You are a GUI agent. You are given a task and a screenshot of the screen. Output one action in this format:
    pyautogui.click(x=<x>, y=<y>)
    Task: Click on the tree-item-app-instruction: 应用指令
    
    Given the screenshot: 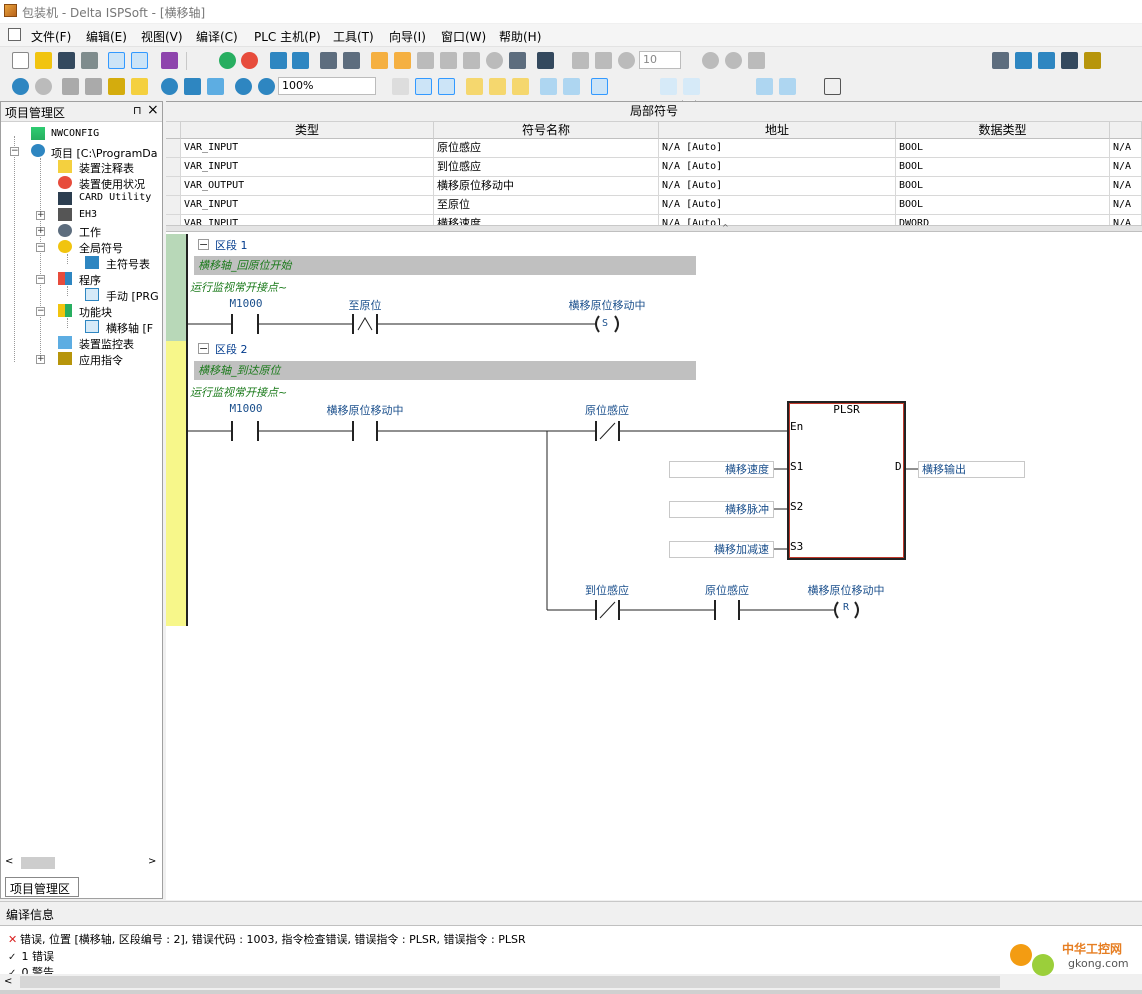 What is the action you would take?
    pyautogui.click(x=101, y=360)
    